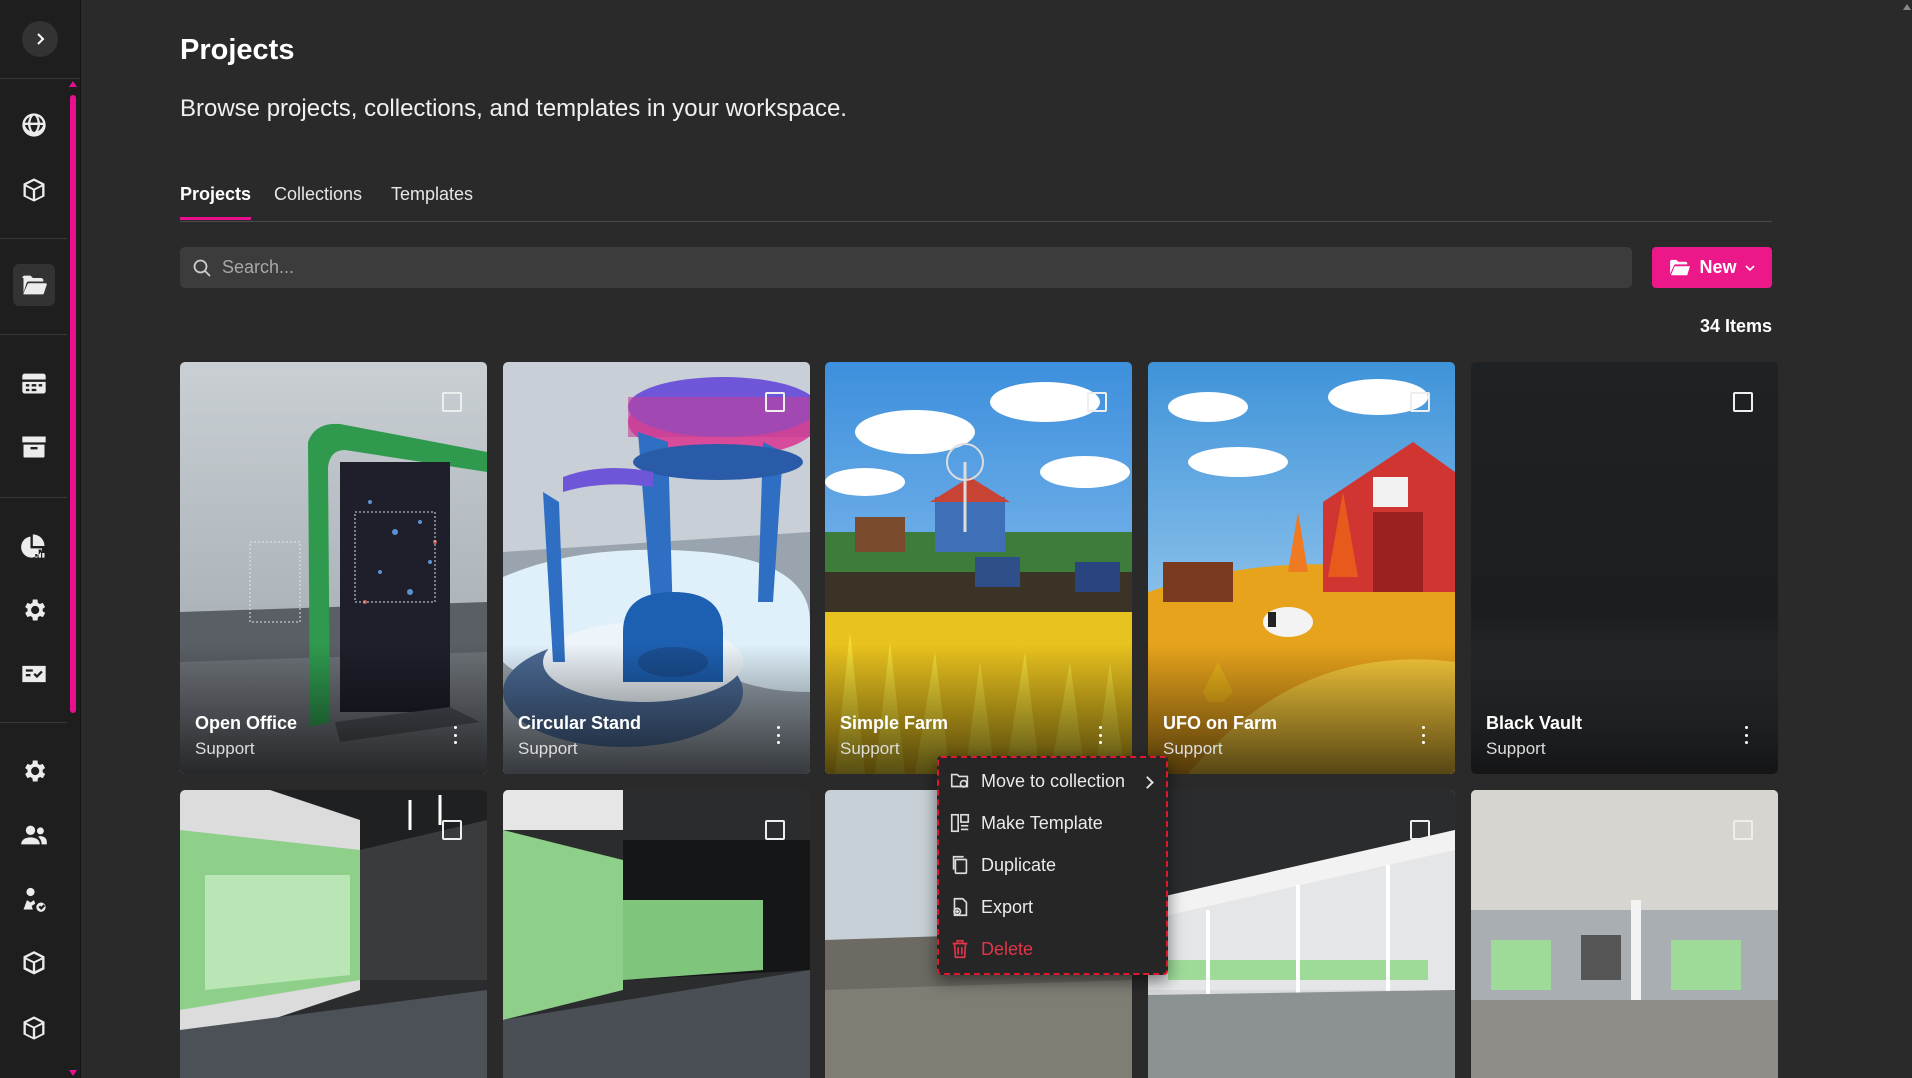  Describe the element at coordinates (73, 404) in the screenshot. I see `sidebar-scrollbar-thumb` at that location.